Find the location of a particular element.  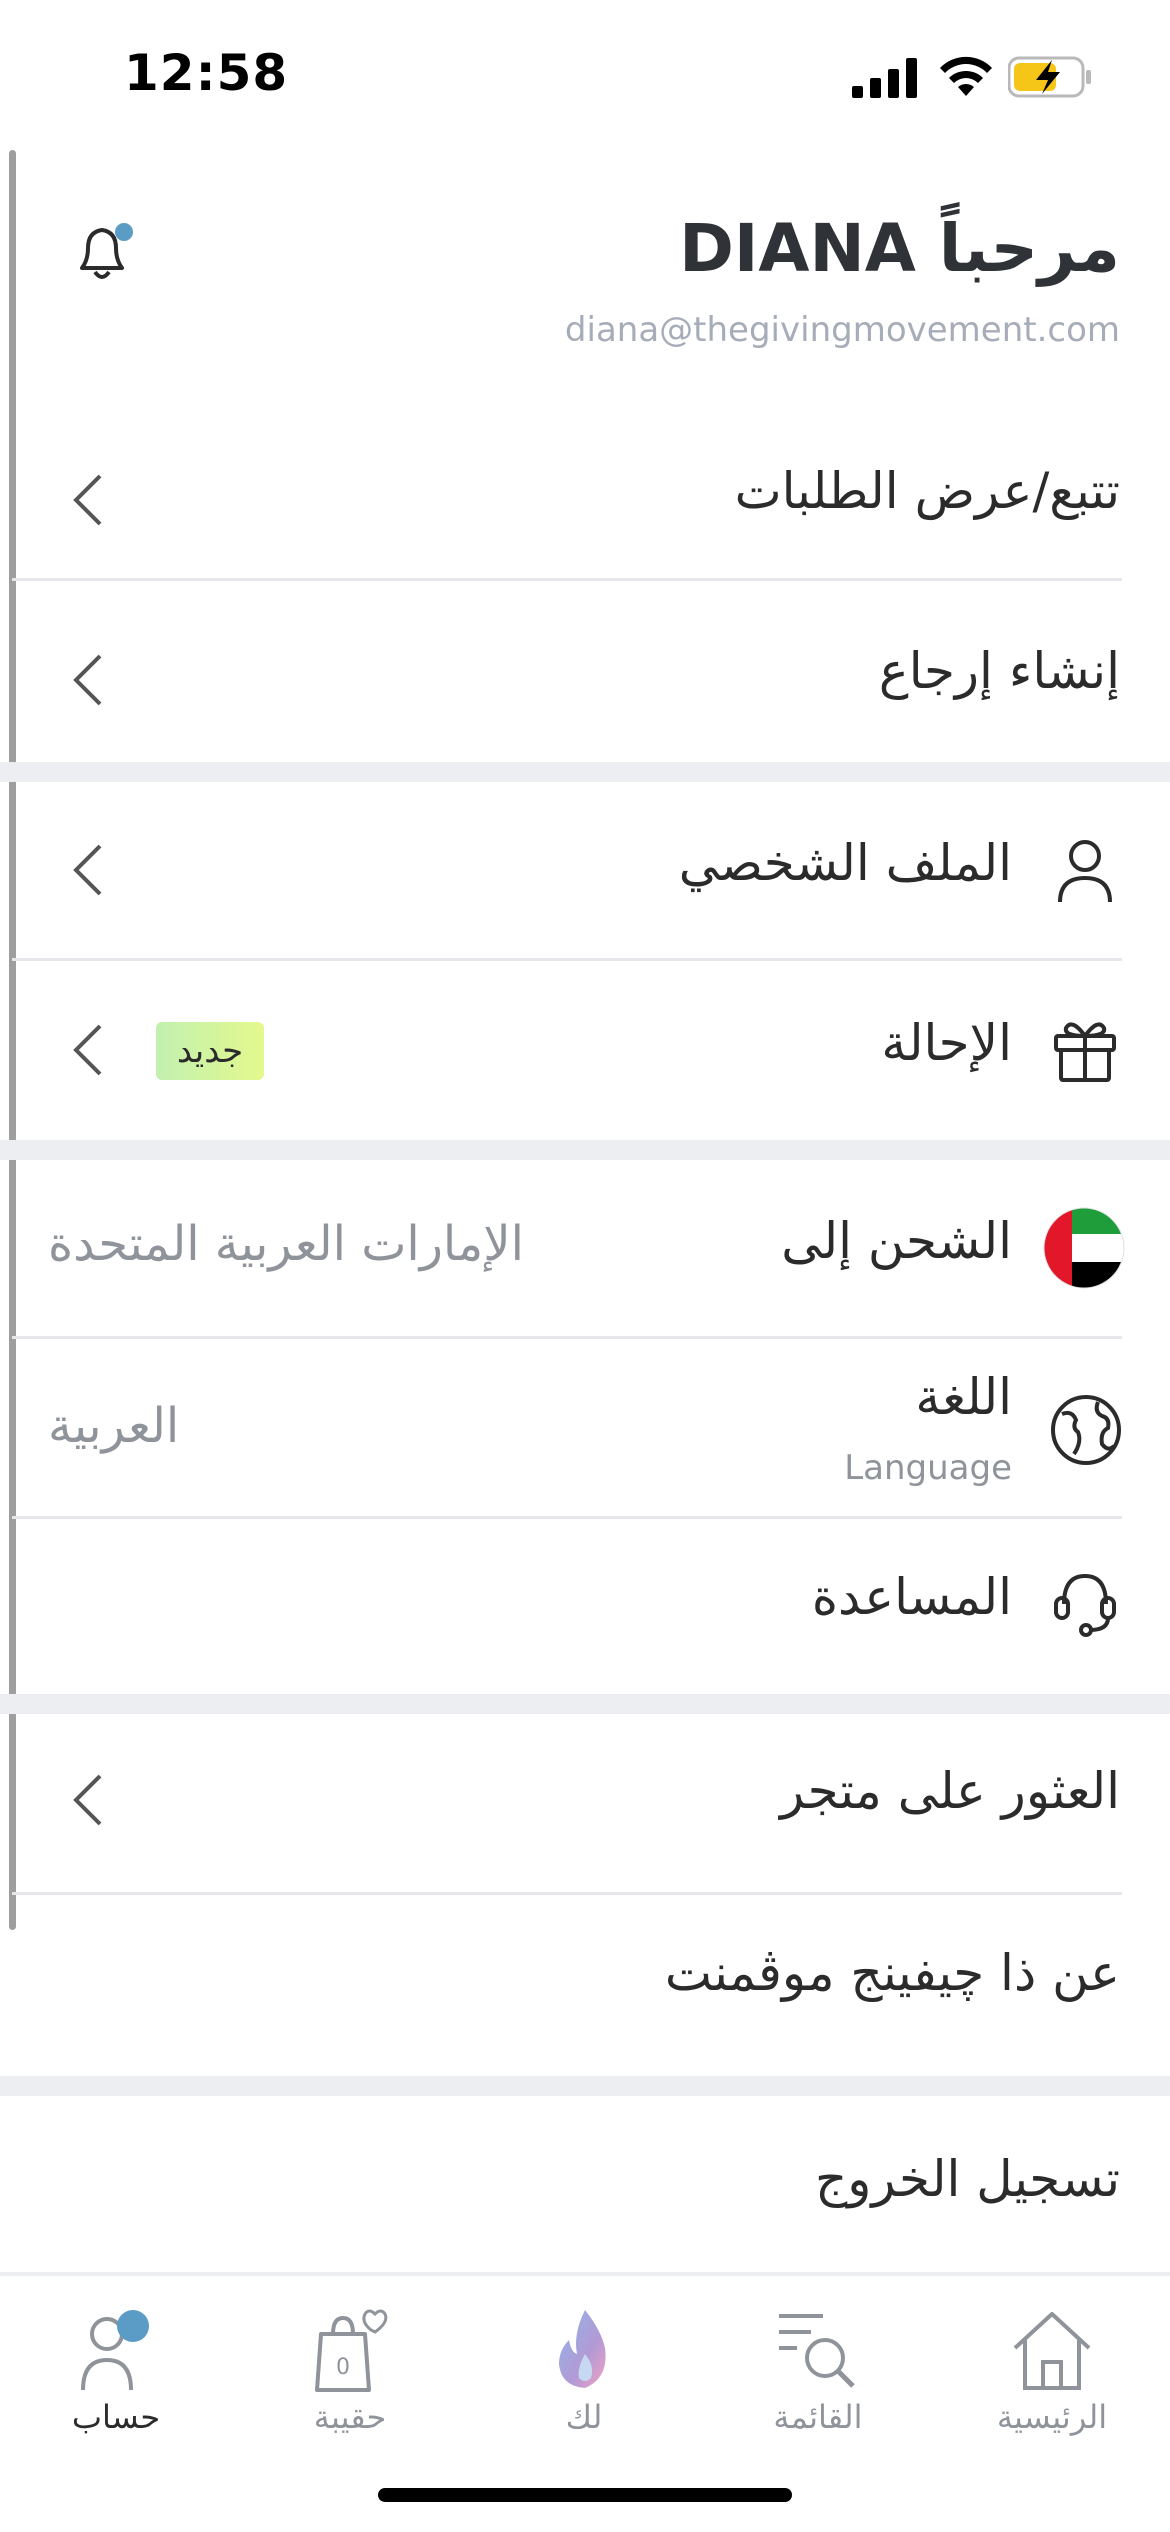

menu-create-return: إنشاء إرجاع is located at coordinates (585, 680).